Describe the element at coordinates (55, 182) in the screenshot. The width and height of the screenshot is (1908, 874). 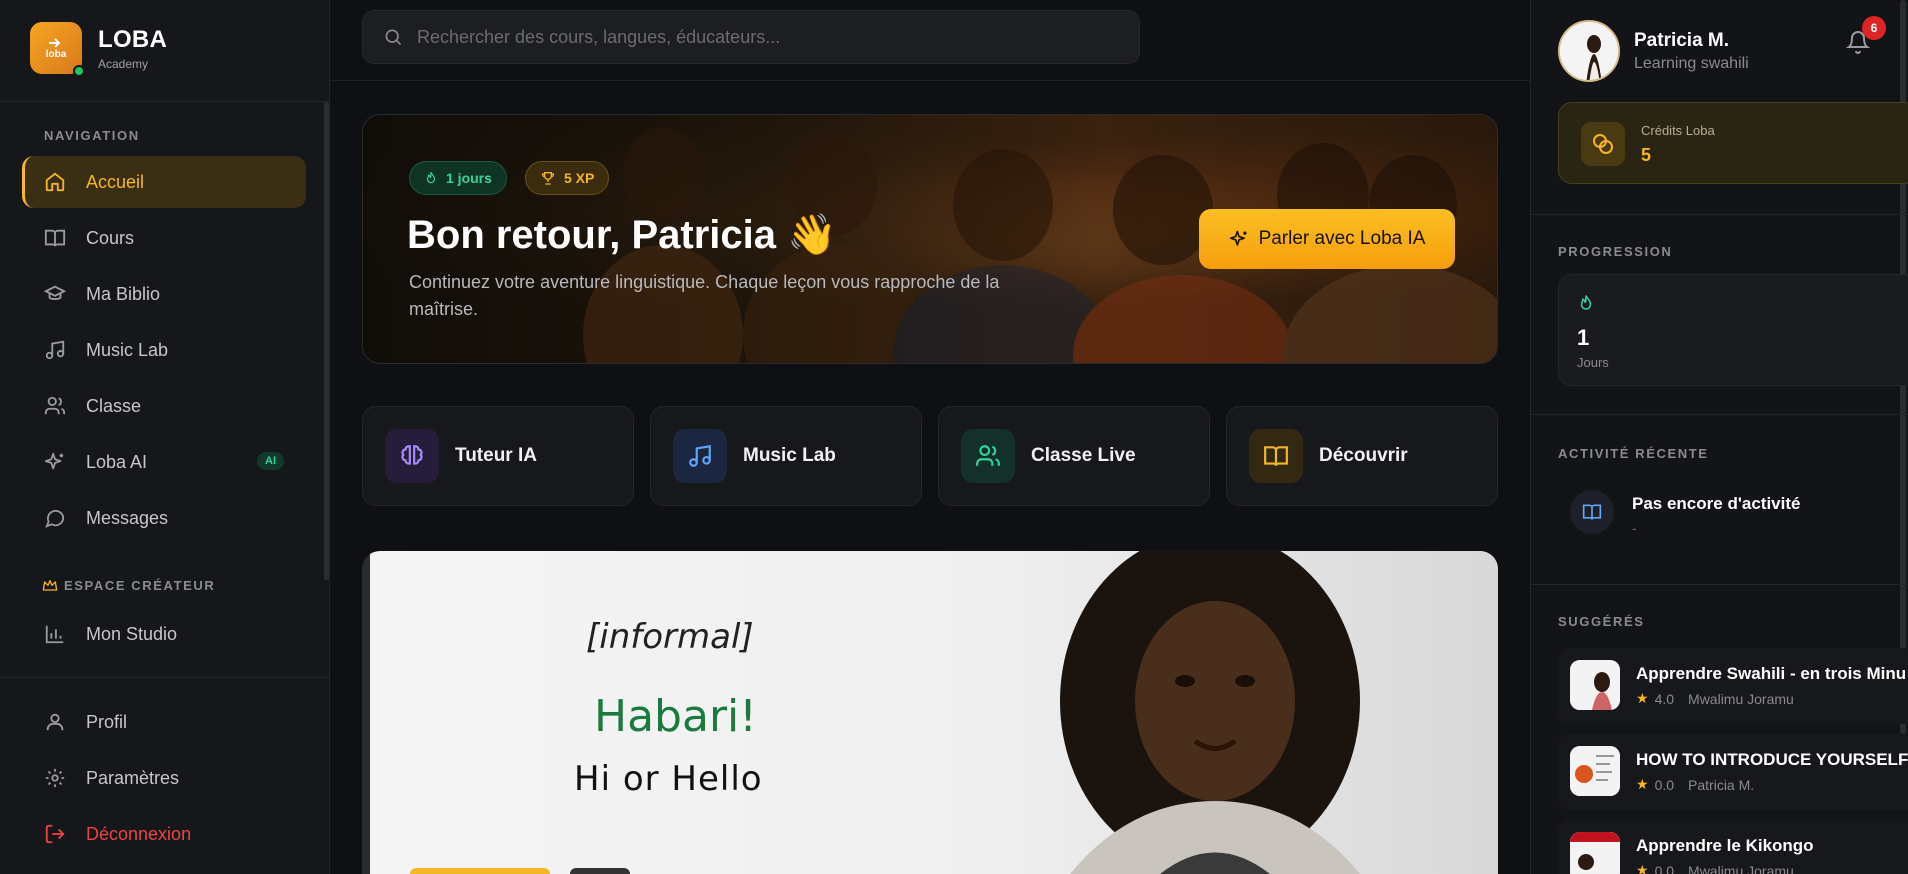
I see `home-icon` at that location.